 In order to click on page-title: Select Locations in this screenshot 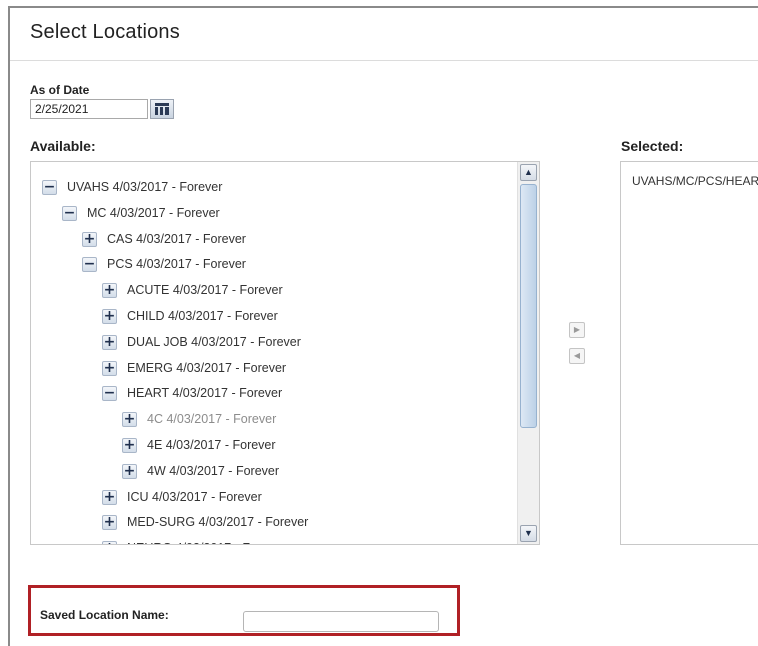, I will do `click(105, 32)`.